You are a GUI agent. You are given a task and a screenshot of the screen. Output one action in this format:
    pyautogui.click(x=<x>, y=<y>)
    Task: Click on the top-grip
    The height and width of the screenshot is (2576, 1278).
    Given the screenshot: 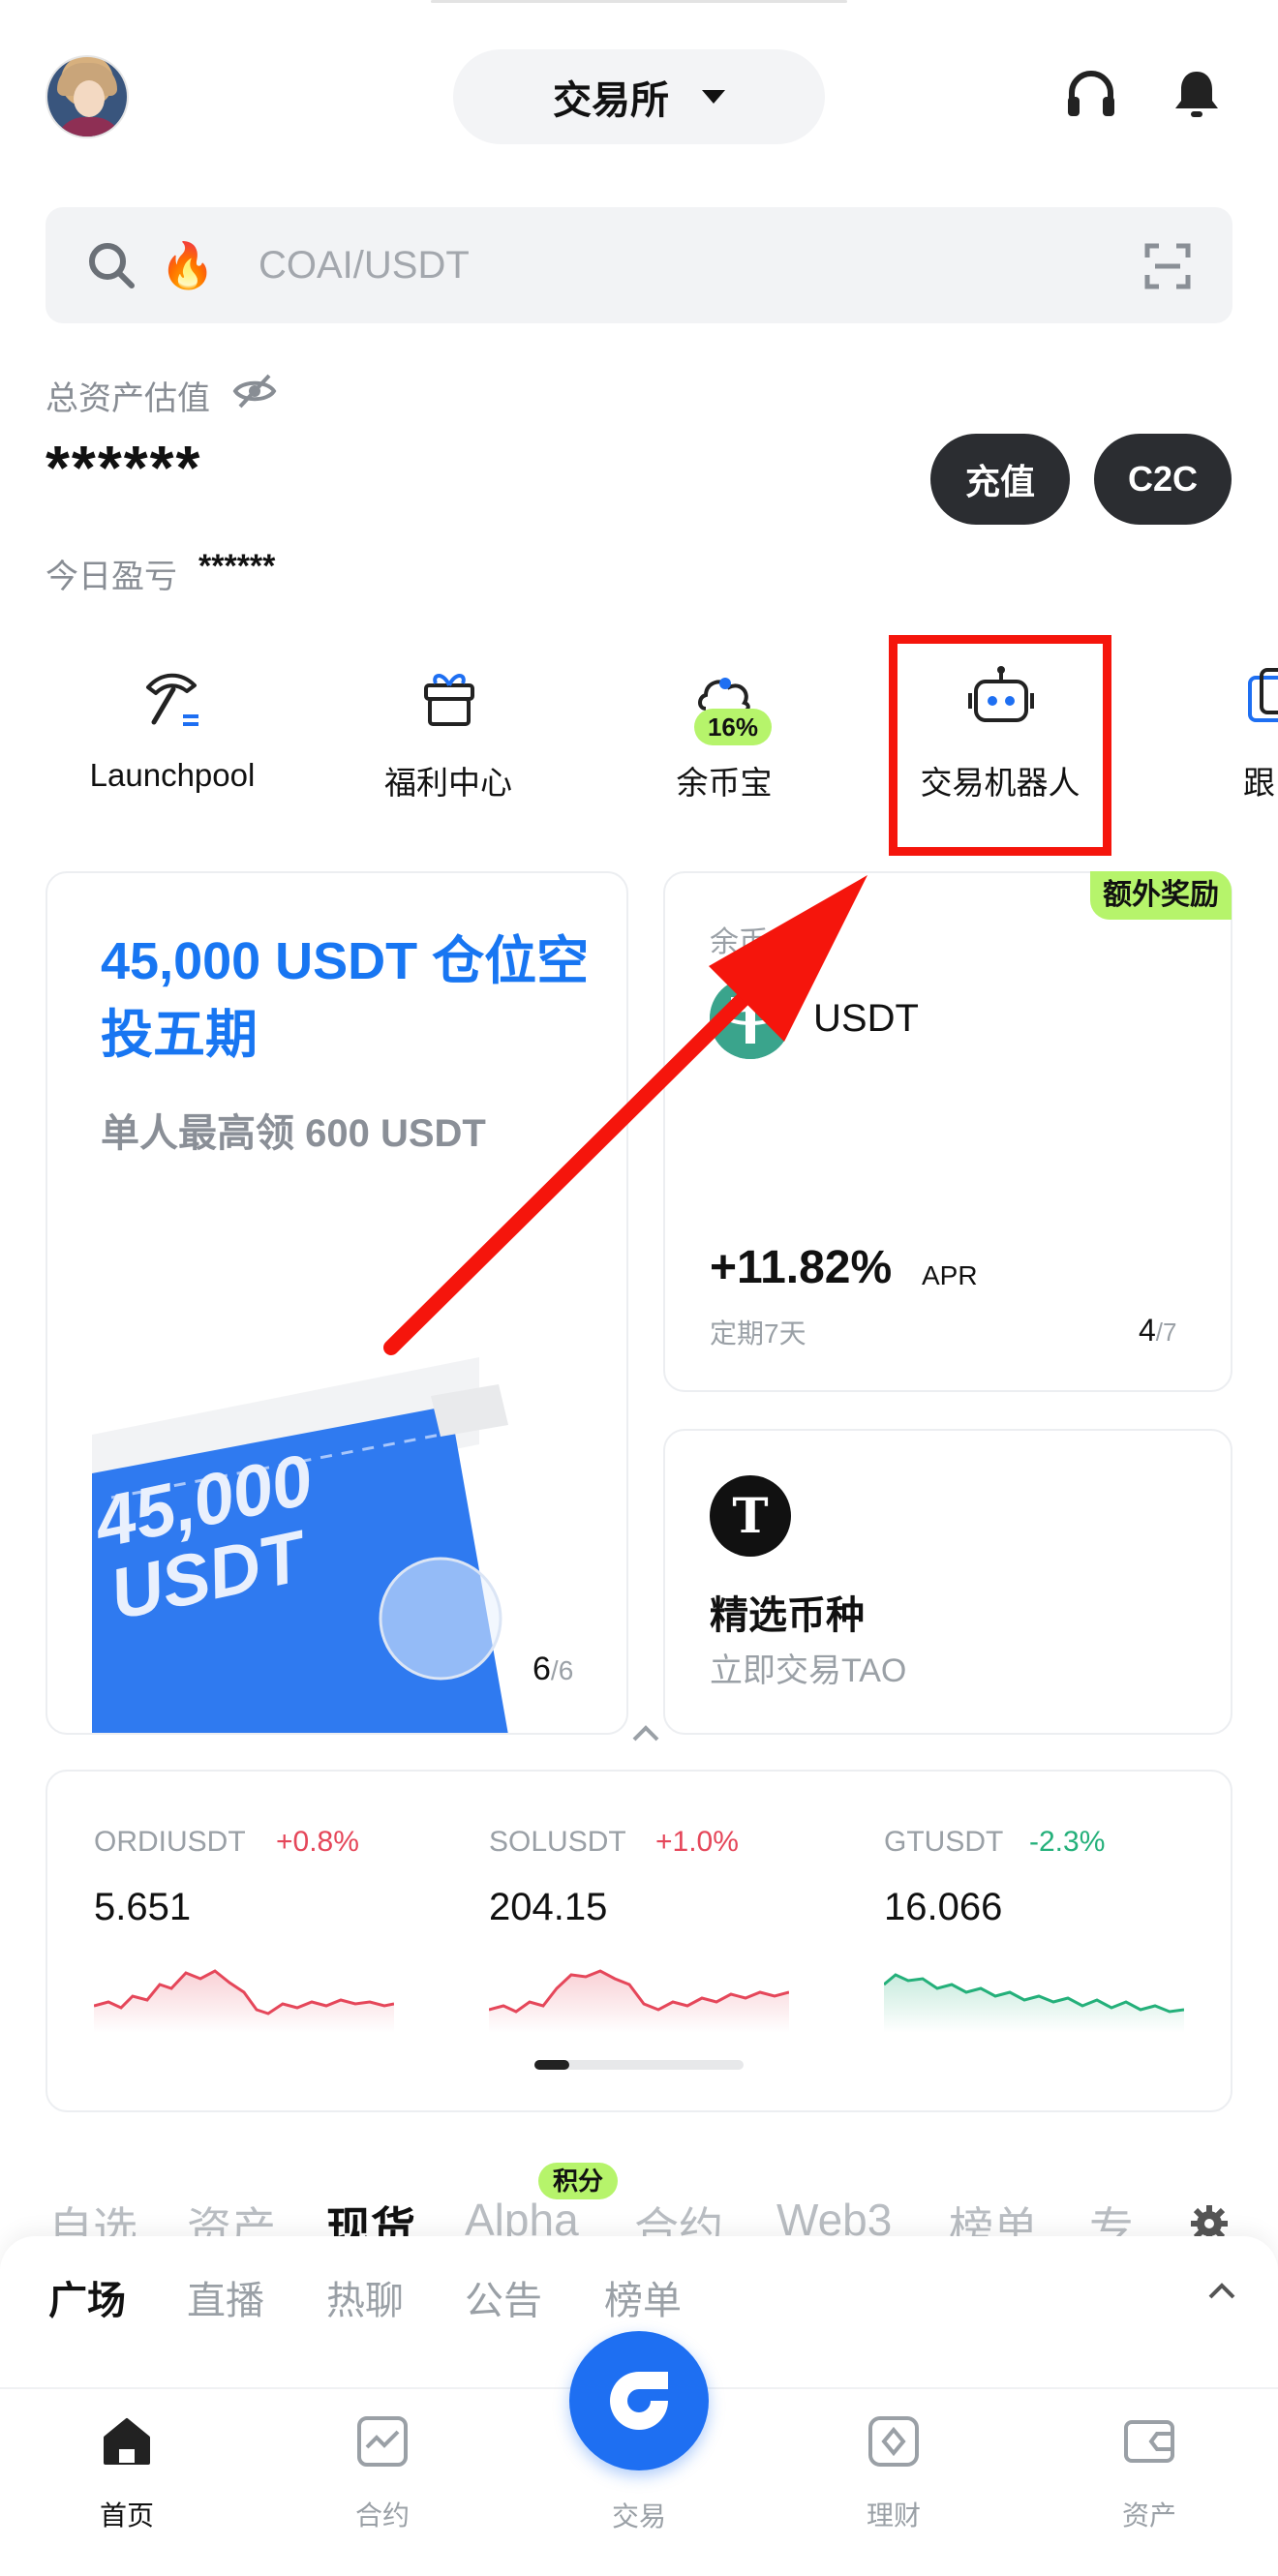 What is the action you would take?
    pyautogui.click(x=639, y=1)
    